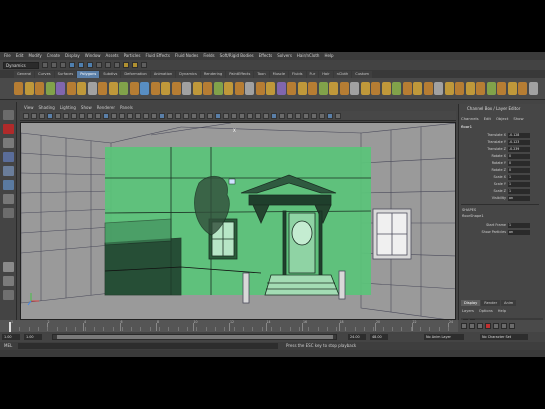 Image resolution: width=545 pixels, height=409 pixels. What do you see at coordinates (126, 107) in the screenshot?
I see `panel-menu-panels: Panels` at bounding box center [126, 107].